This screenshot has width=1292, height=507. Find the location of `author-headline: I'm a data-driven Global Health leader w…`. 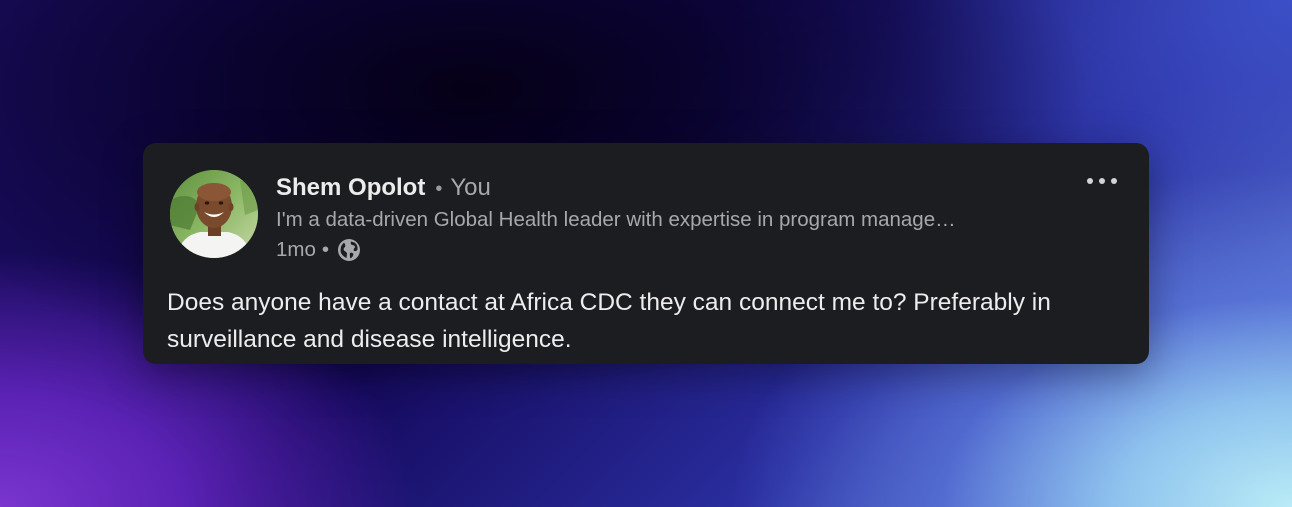

author-headline: I'm a data-driven Global Health leader w… is located at coordinates (676, 220).